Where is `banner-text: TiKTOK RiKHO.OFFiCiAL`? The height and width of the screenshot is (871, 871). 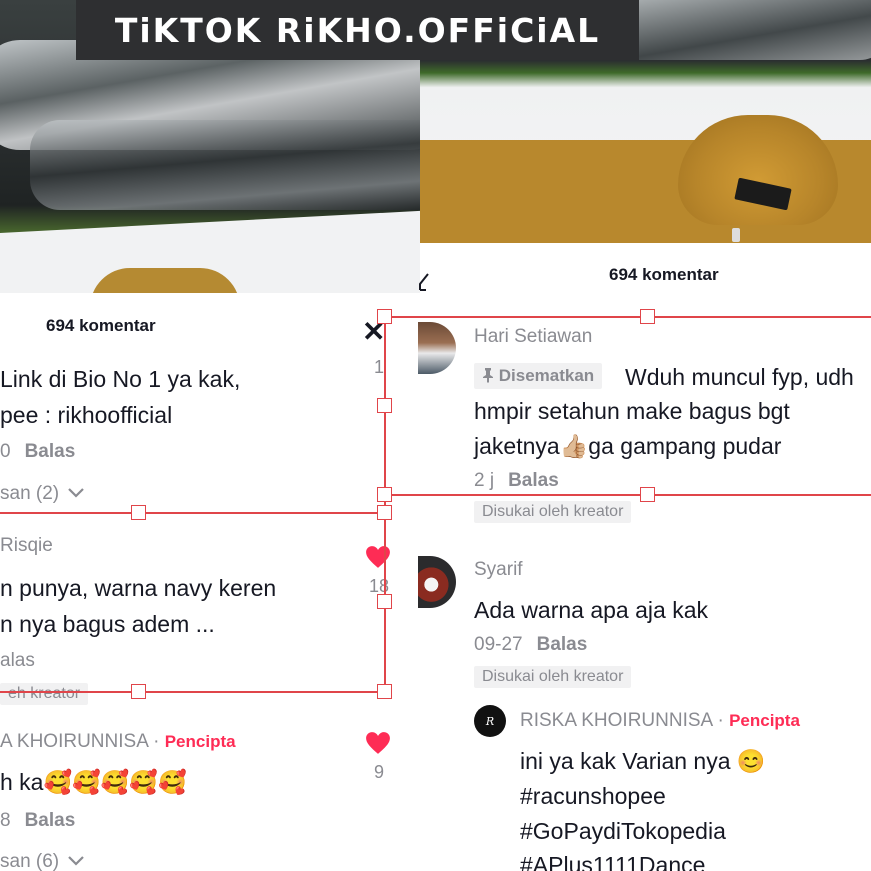 banner-text: TiKTOK RiKHO.OFFiCiAL is located at coordinates (357, 30).